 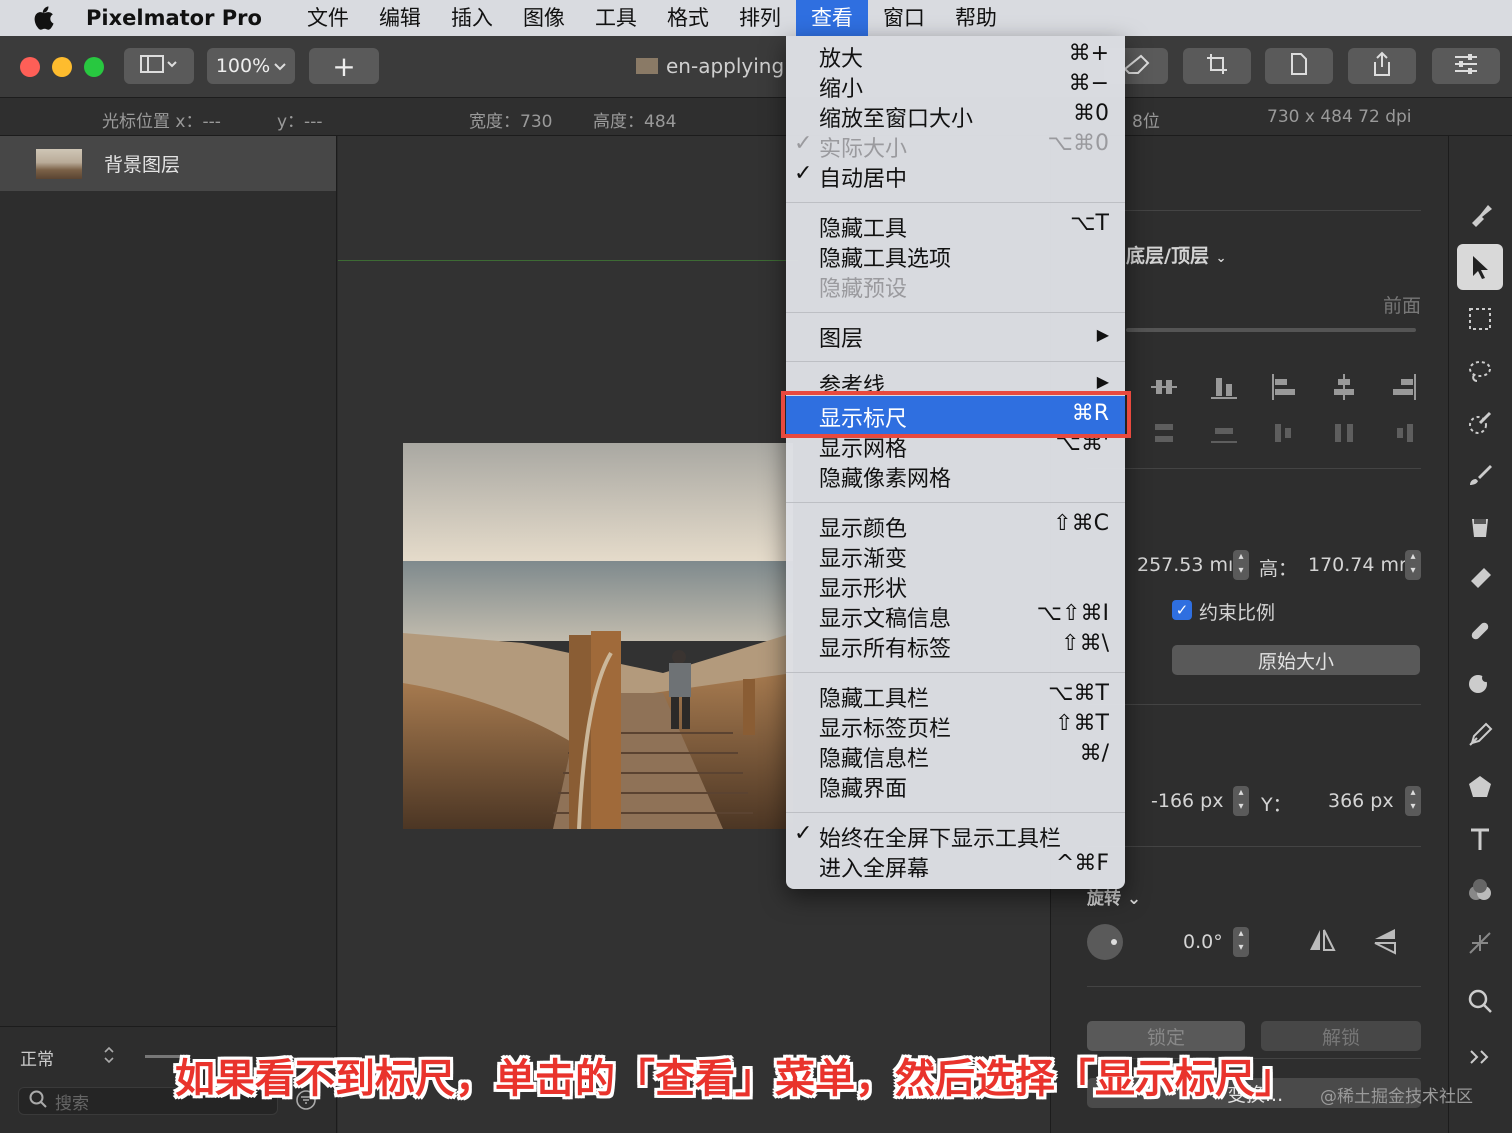 I want to click on lasso-icon, so click(x=1480, y=371).